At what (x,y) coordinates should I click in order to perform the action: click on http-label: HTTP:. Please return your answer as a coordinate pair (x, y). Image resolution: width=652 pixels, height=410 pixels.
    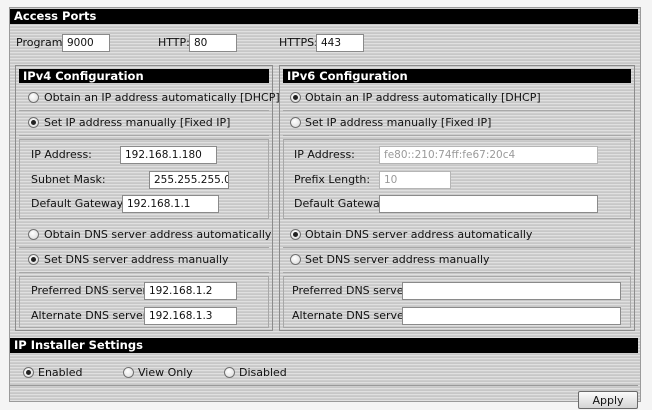
    Looking at the image, I should click on (174, 42).